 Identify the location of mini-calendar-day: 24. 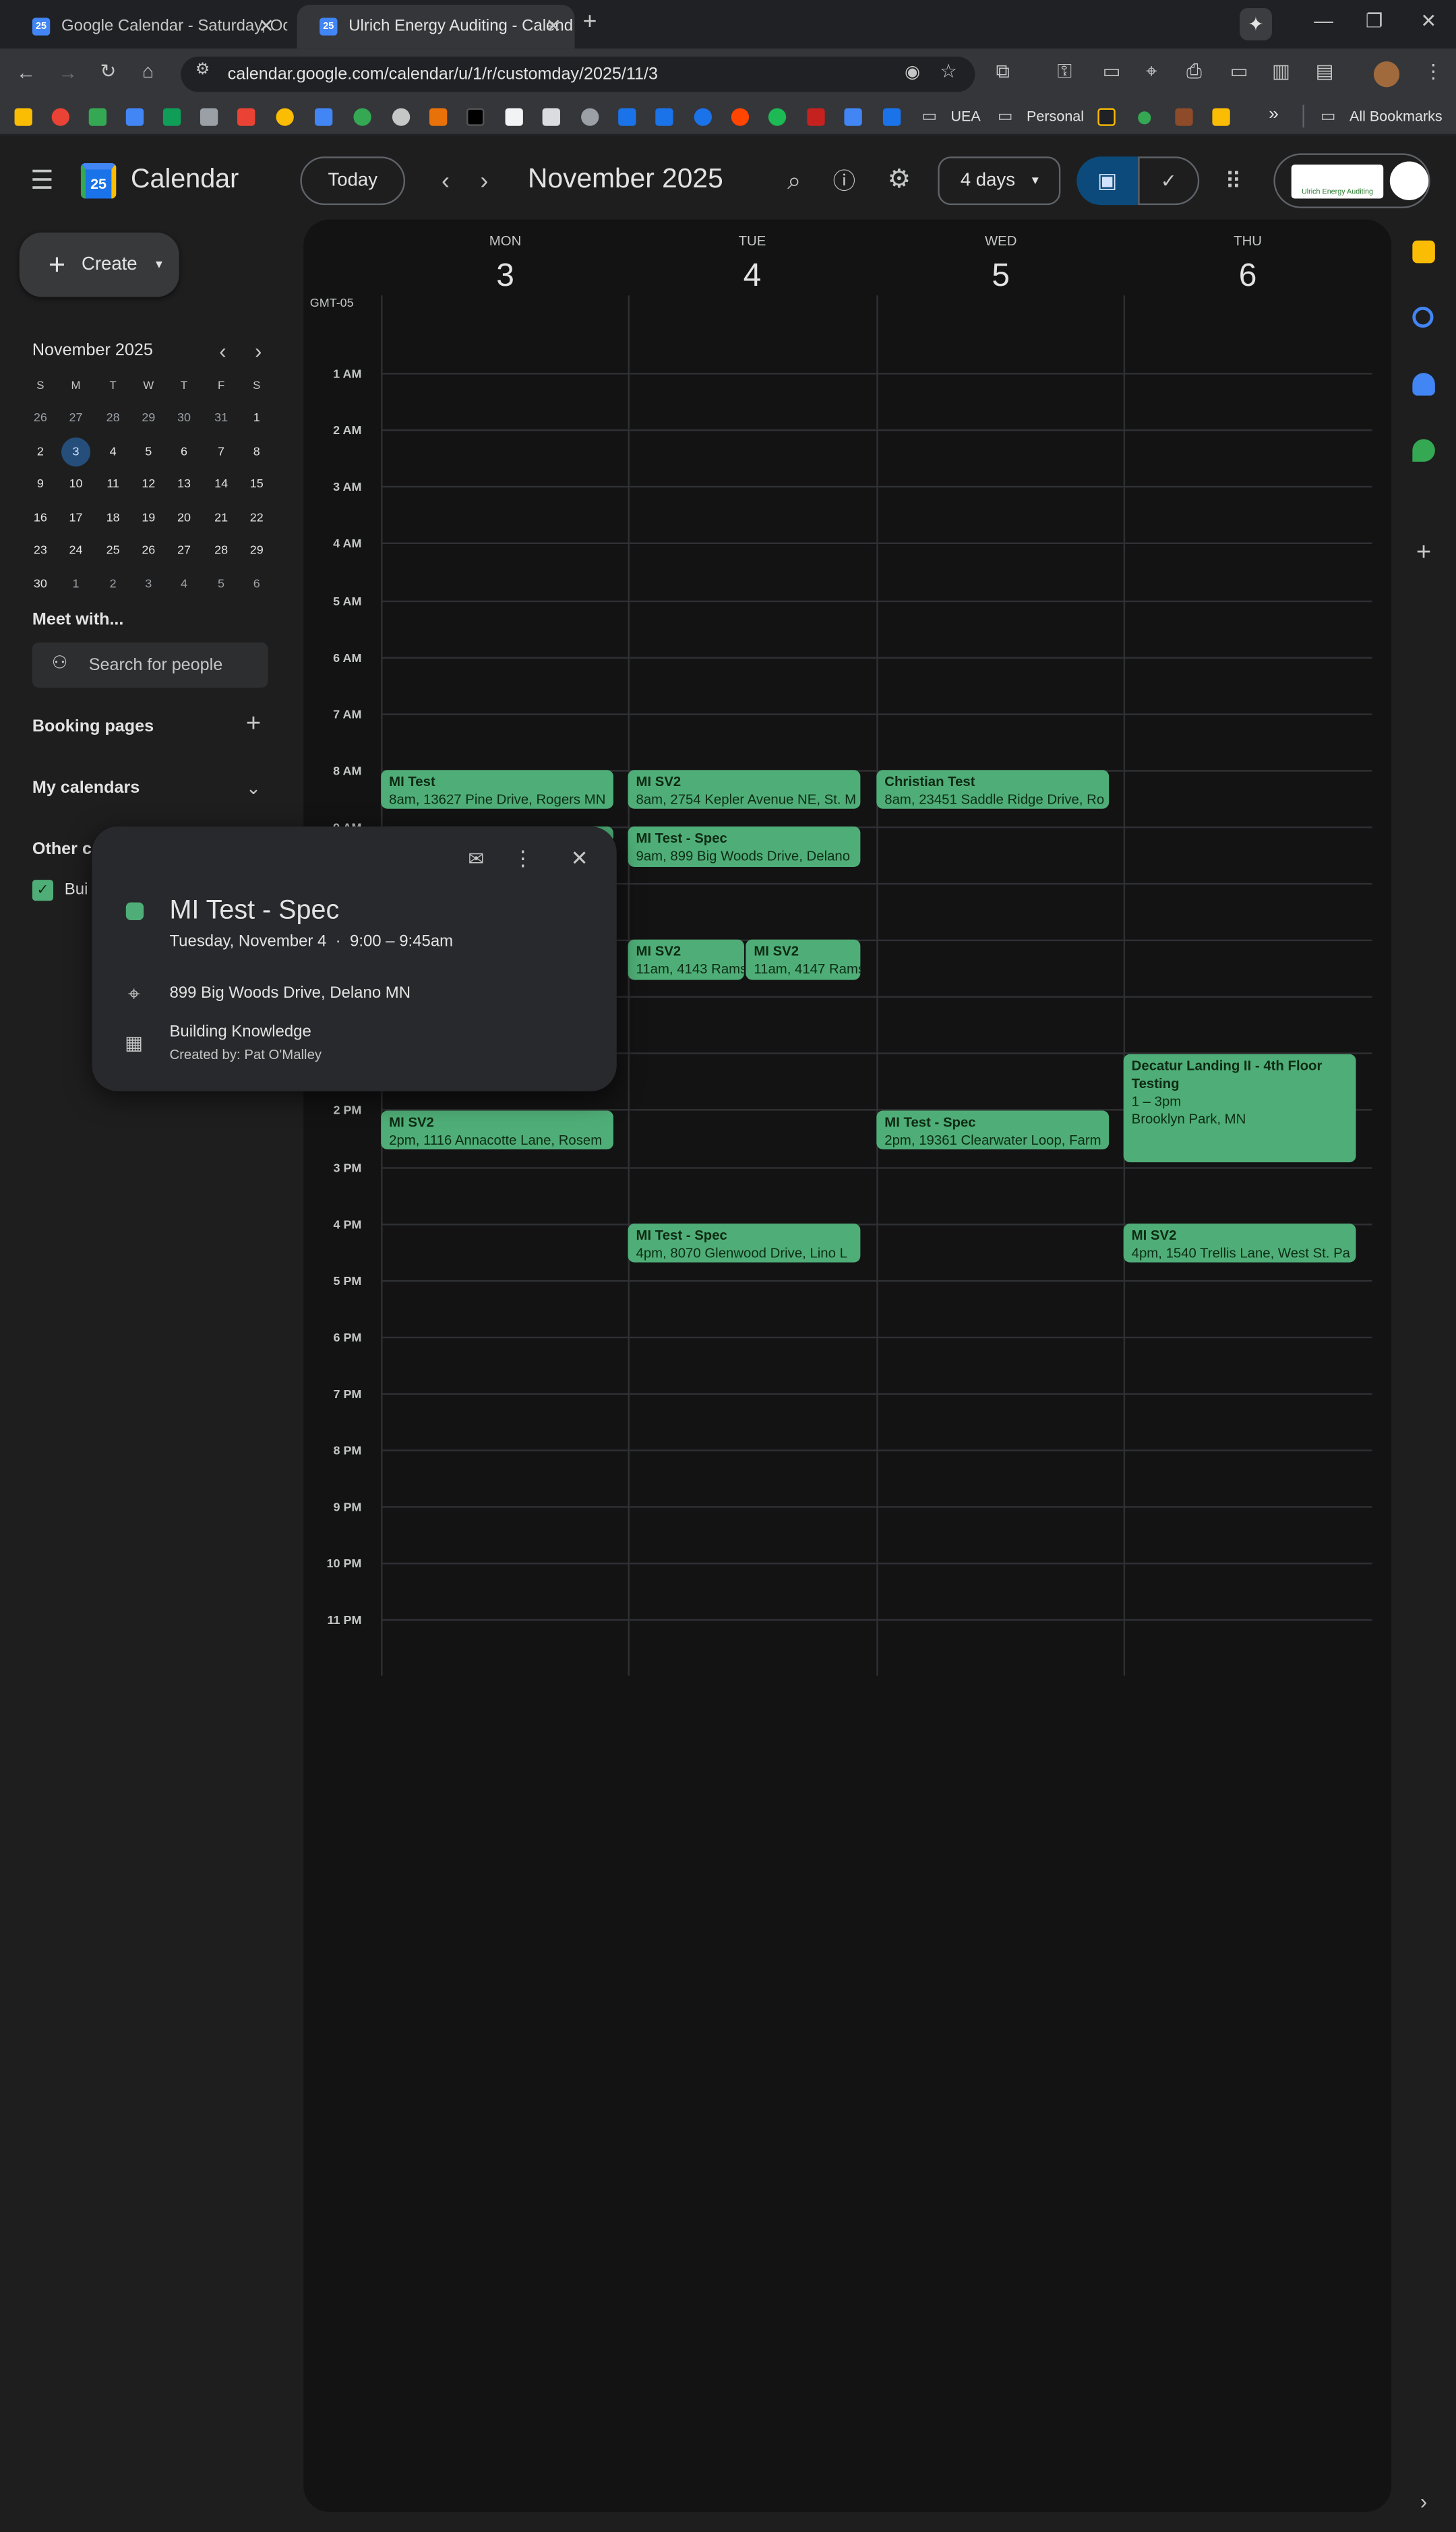
(75, 550).